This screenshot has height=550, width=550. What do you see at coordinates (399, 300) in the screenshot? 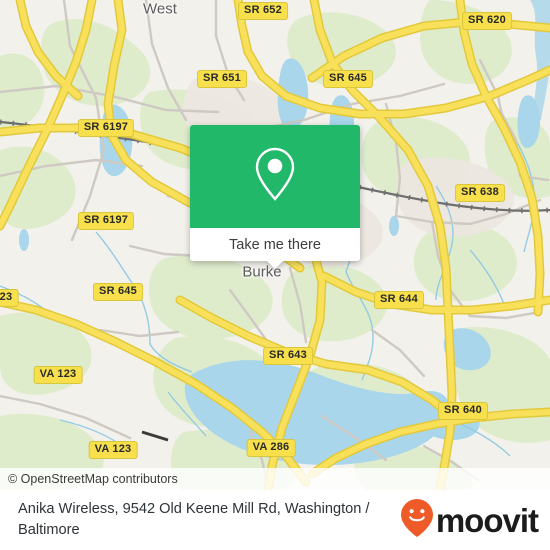
I see `shield-sr-644: SR 644` at bounding box center [399, 300].